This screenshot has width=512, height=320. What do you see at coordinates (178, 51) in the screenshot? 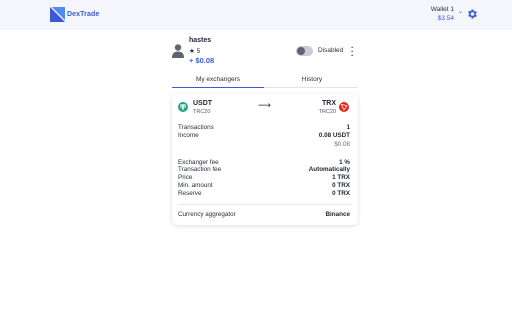
I see `user-avatar-icon` at bounding box center [178, 51].